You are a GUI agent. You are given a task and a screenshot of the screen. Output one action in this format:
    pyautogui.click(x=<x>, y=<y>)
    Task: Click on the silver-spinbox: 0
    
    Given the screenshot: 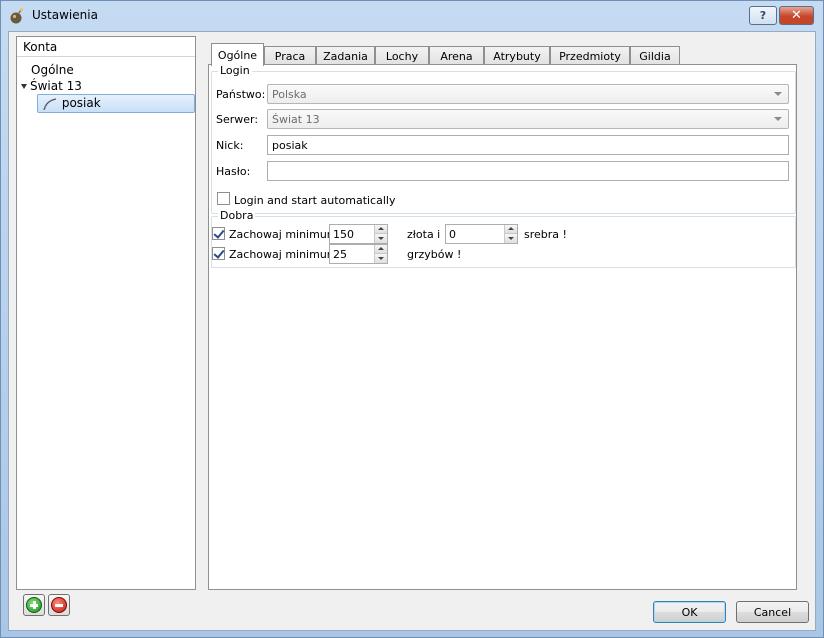 What is the action you would take?
    pyautogui.click(x=481, y=234)
    